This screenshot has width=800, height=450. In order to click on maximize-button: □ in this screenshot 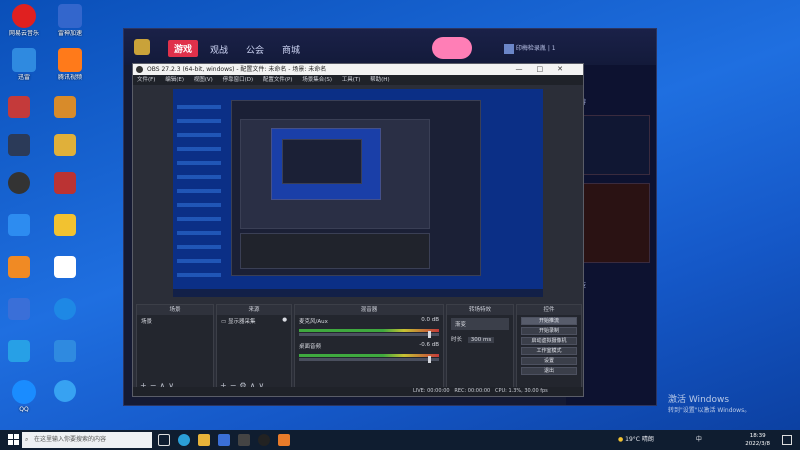, I will do `click(547, 69)`.